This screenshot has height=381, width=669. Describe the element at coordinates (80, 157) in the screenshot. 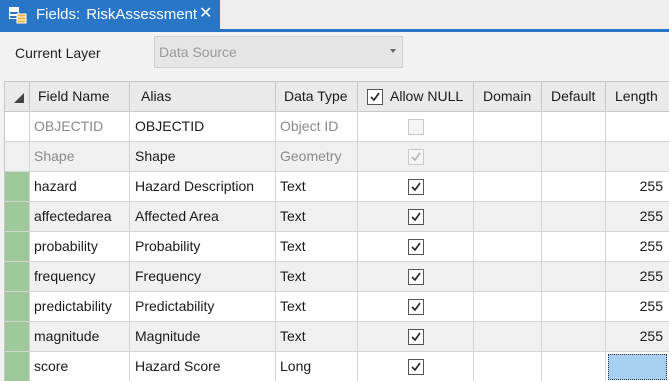

I see `field-name-cell: Shape` at that location.